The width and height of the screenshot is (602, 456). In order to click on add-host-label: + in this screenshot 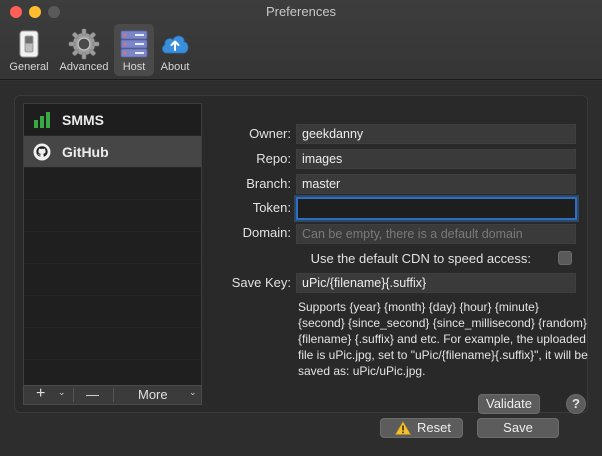, I will do `click(41, 393)`.